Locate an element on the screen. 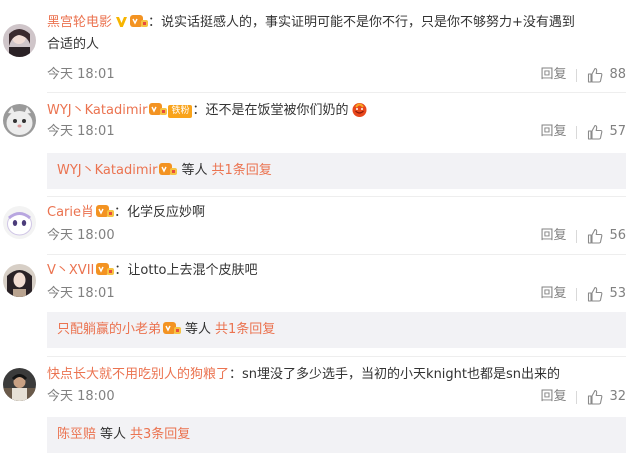 The width and height of the screenshot is (640, 453). like-button: 32 is located at coordinates (606, 397).